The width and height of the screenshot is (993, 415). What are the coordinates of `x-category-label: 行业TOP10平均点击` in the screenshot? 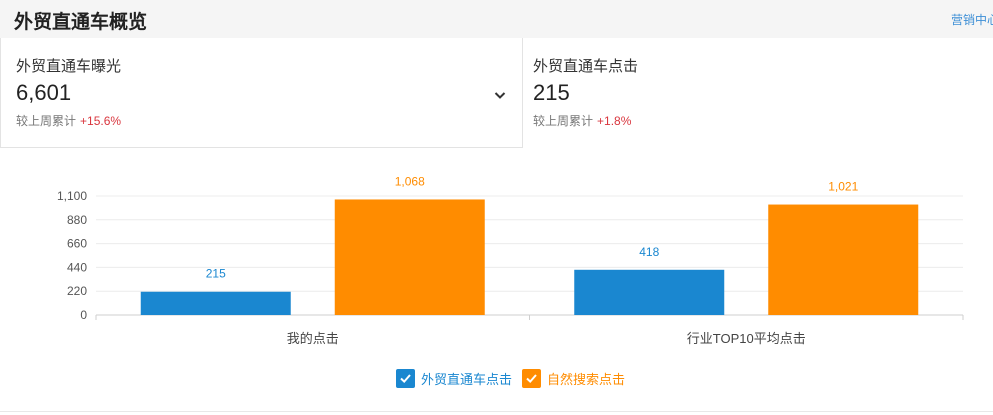 It's located at (746, 338).